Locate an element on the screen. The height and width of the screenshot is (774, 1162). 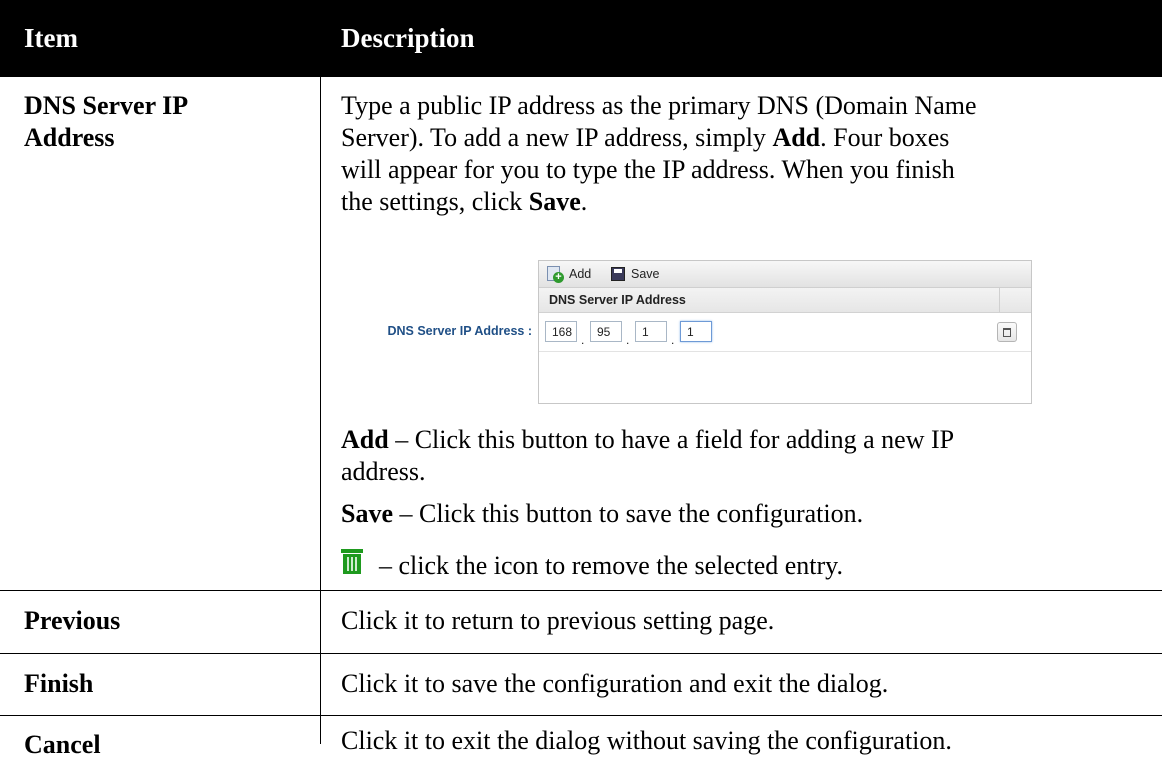
save-icon is located at coordinates (618, 274).